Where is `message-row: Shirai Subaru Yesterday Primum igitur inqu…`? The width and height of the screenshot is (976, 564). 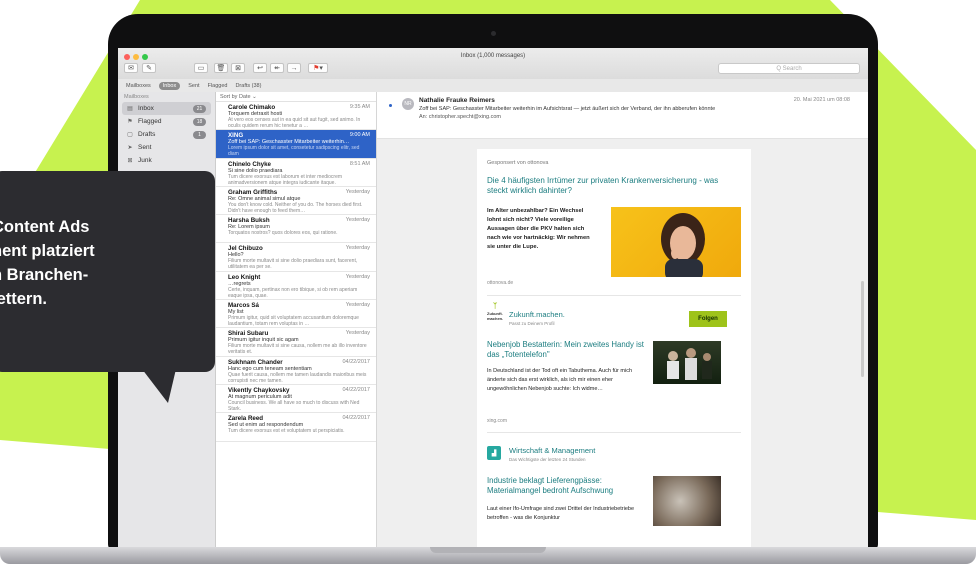 message-row: Shirai Subaru Yesterday Primum igitur inqu… is located at coordinates (296, 342).